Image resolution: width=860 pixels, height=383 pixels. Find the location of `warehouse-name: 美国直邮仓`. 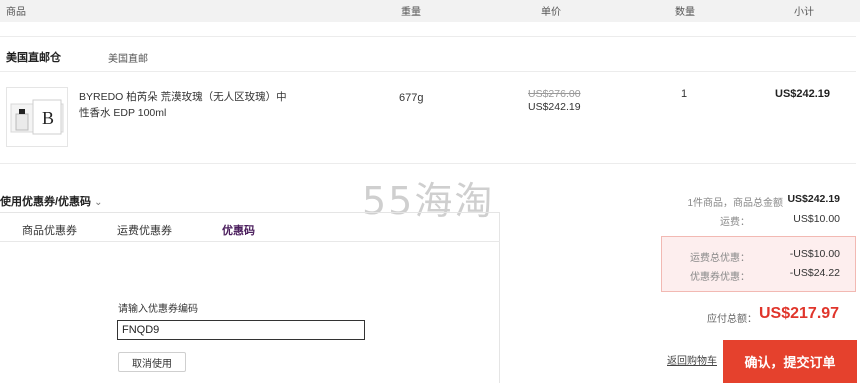

warehouse-name: 美国直邮仓 is located at coordinates (33, 58).